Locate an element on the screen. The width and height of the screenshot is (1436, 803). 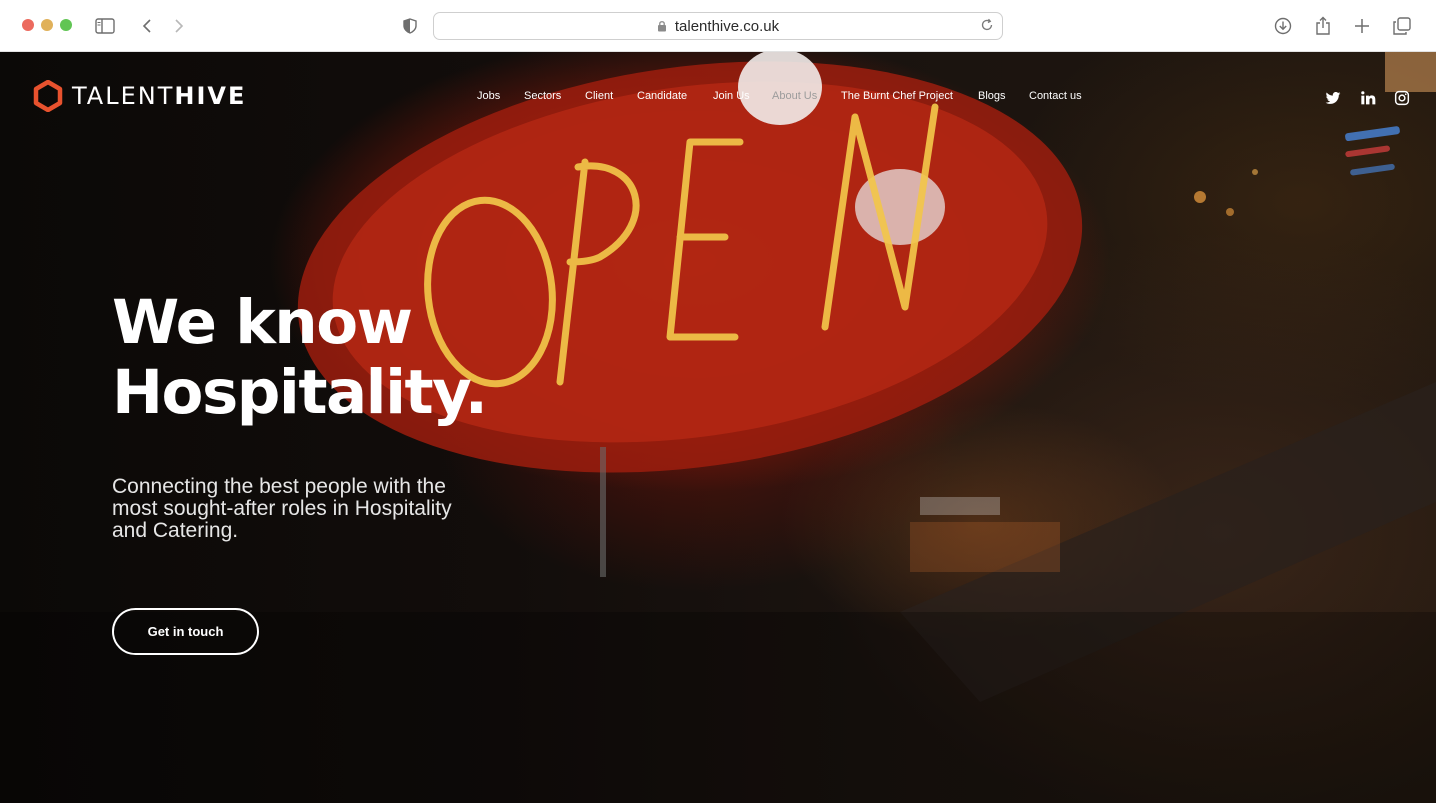
tab-overview-icon is located at coordinates (1402, 26).